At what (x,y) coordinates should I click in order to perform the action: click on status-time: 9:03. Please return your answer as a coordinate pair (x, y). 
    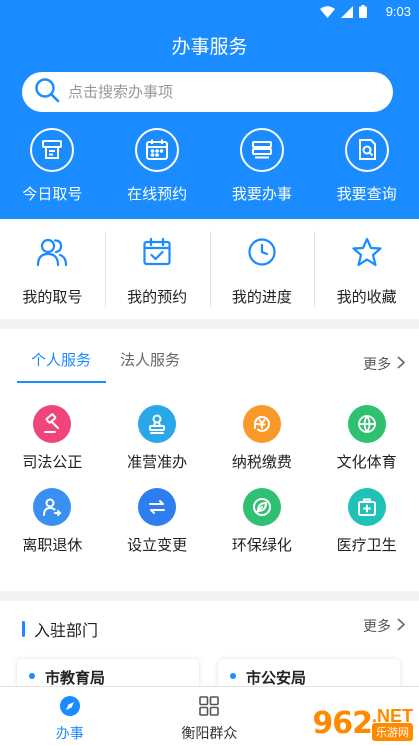
    Looking at the image, I should click on (398, 11).